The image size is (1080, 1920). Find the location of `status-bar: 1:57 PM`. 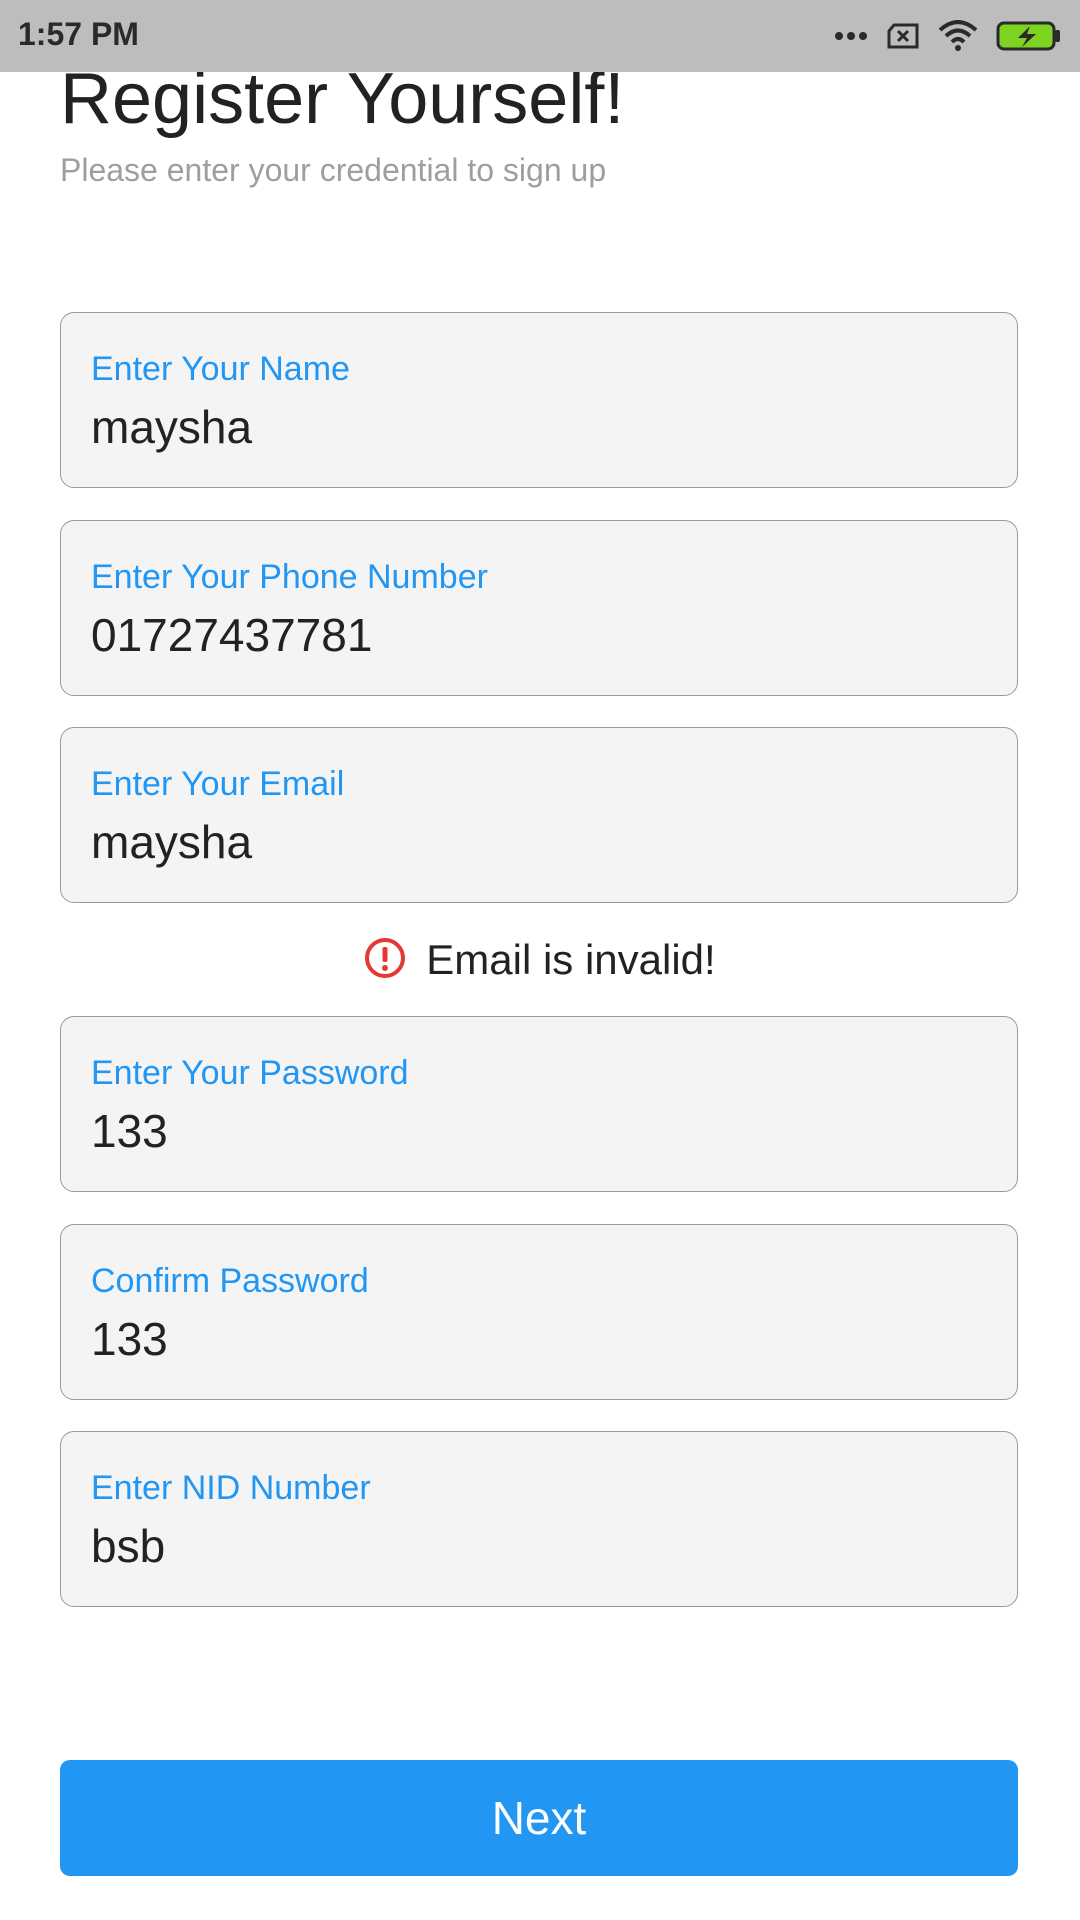

status-bar: 1:57 PM is located at coordinates (540, 36).